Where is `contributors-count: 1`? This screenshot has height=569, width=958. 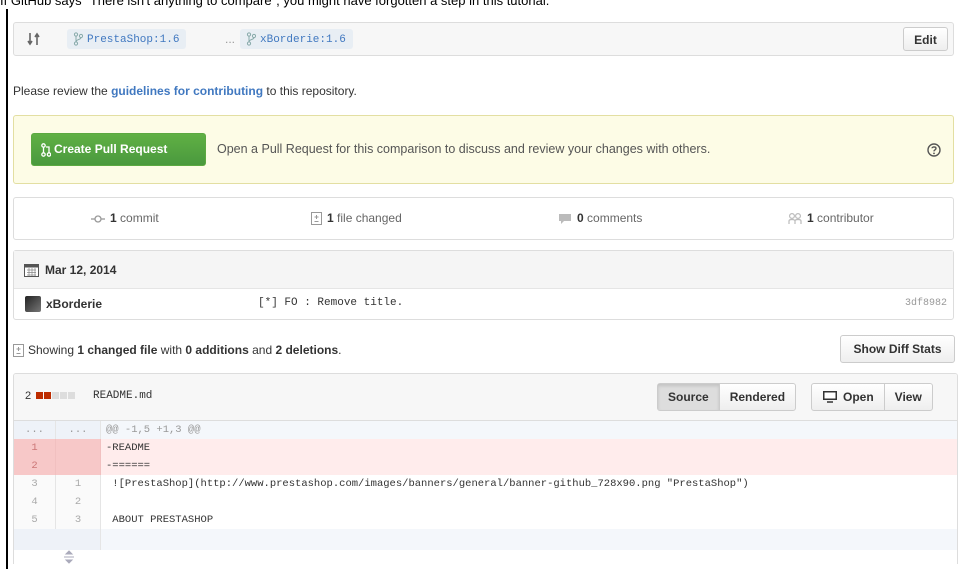 contributors-count: 1 is located at coordinates (810, 218).